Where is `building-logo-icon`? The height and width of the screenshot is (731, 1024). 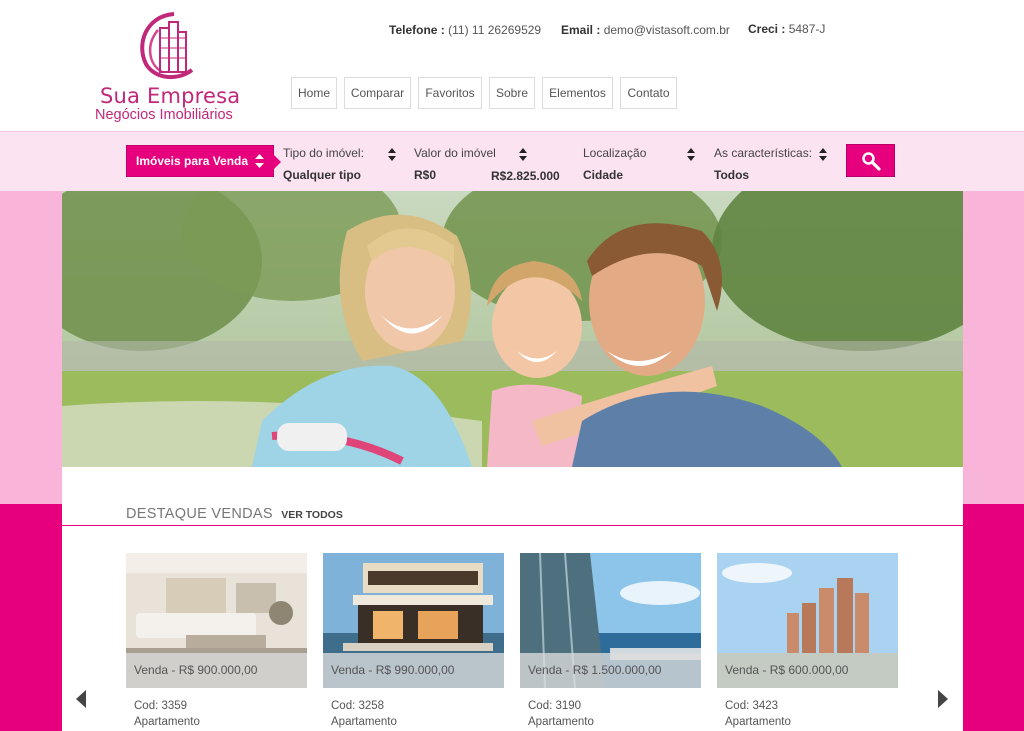
building-logo-icon is located at coordinates (167, 46).